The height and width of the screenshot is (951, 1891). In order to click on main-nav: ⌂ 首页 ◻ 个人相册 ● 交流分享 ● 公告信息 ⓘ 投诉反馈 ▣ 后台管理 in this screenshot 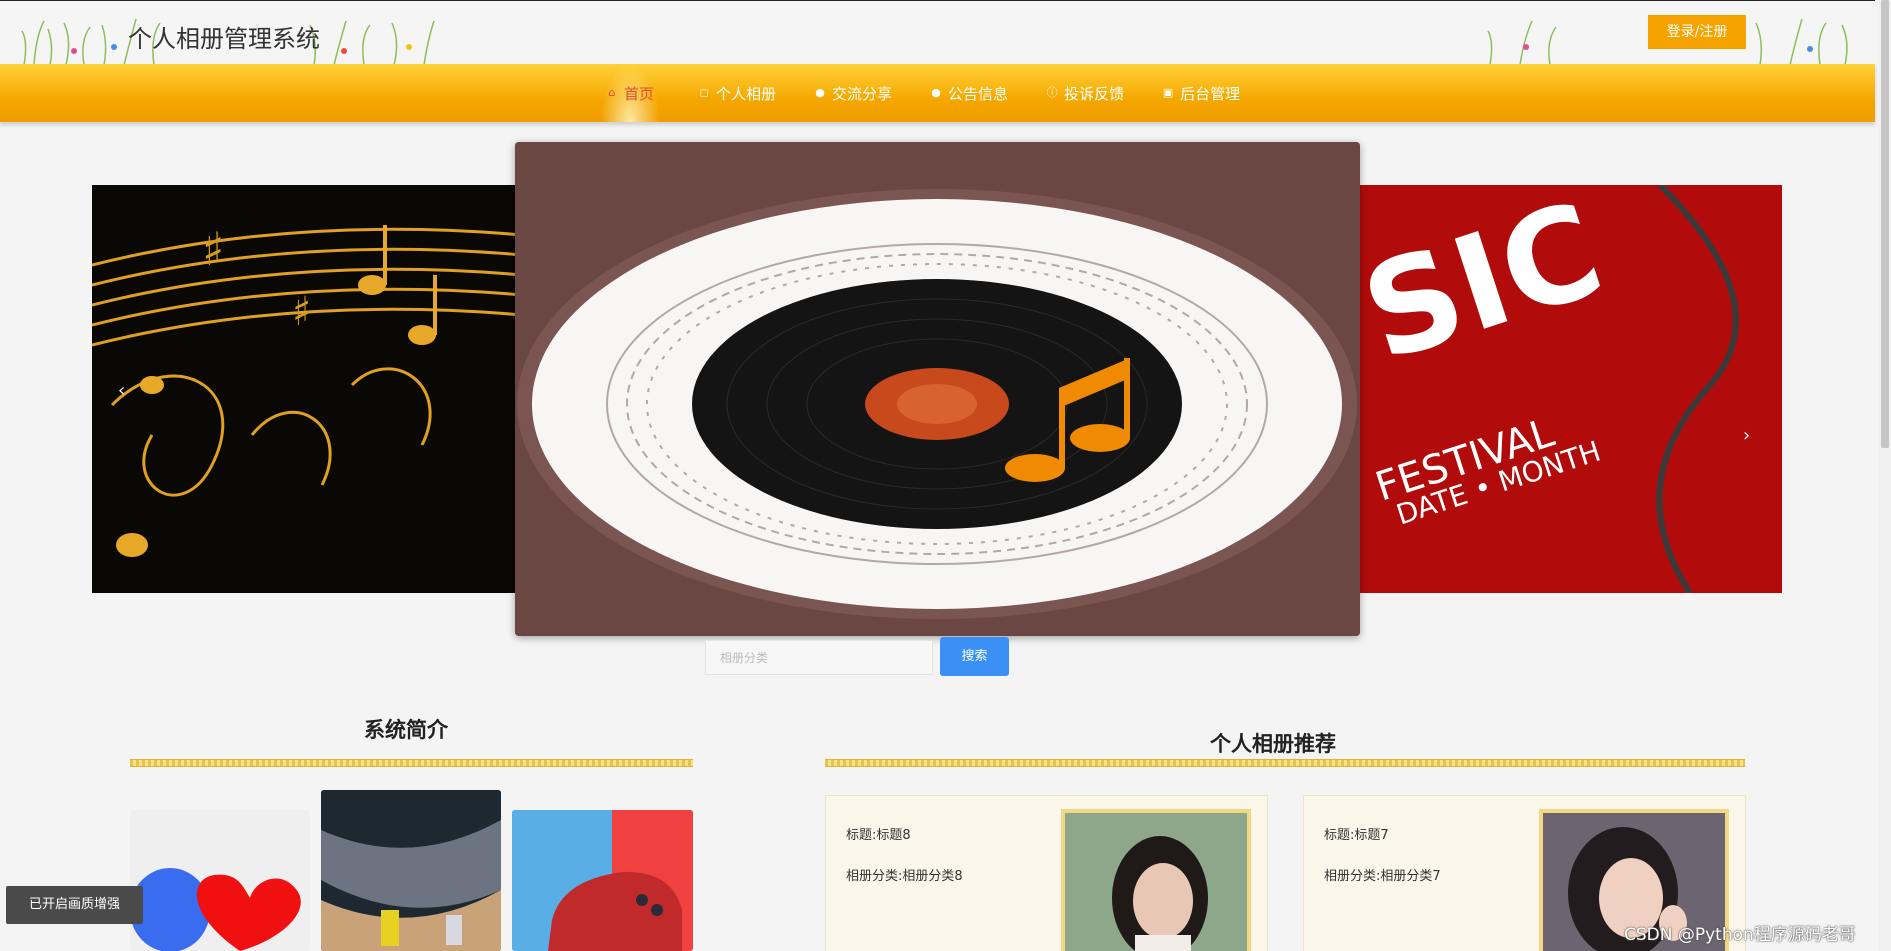, I will do `click(937, 93)`.